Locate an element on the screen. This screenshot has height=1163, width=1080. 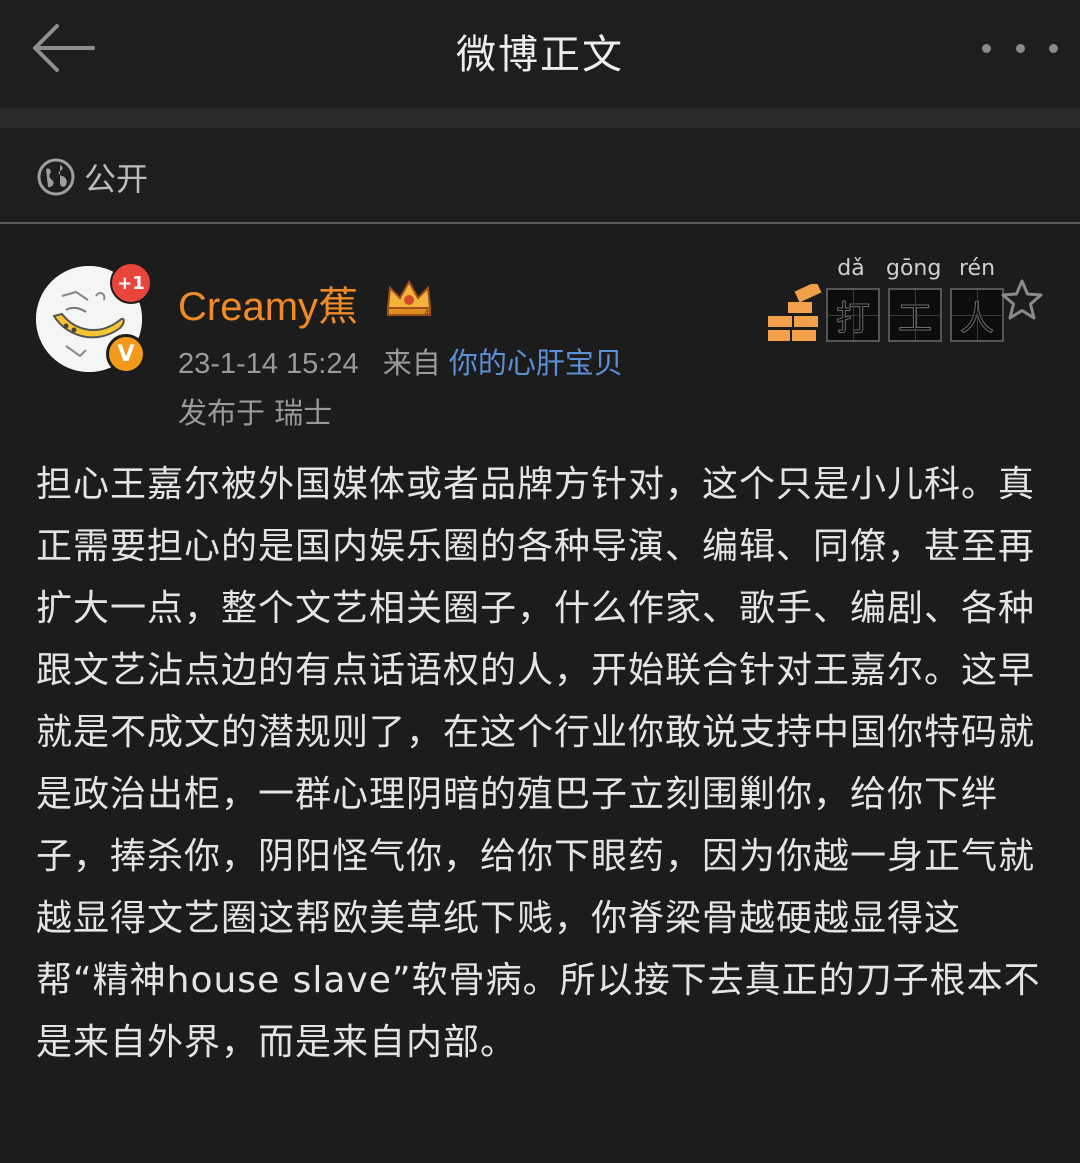
globe-icon is located at coordinates (56, 177).